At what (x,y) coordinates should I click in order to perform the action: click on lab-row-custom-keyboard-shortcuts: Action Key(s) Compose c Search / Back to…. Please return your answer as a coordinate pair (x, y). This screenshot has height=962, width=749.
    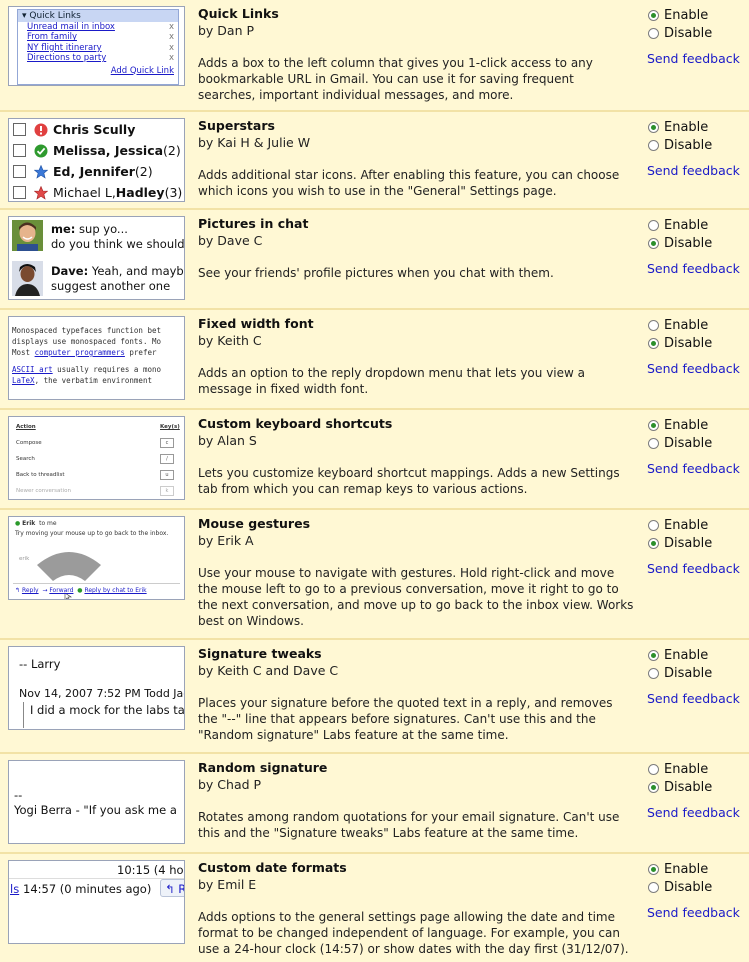
    Looking at the image, I should click on (374, 460).